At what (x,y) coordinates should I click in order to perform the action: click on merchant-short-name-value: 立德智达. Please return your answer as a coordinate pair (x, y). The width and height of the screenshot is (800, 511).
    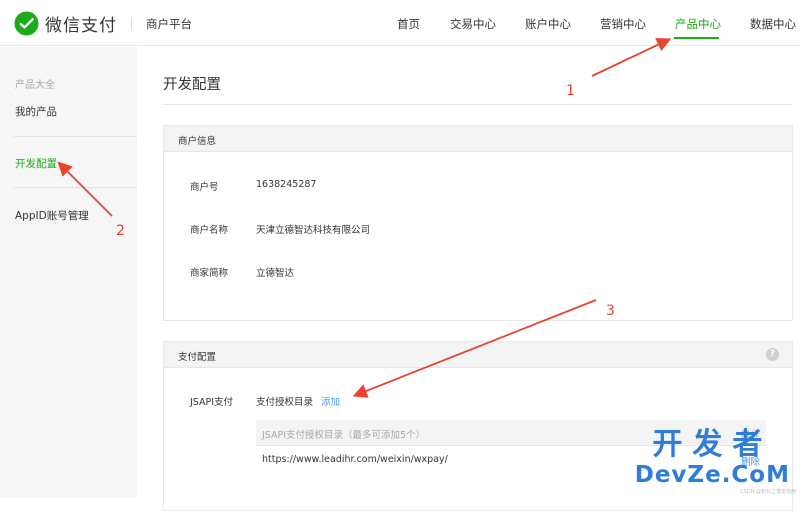
    Looking at the image, I should click on (275, 273).